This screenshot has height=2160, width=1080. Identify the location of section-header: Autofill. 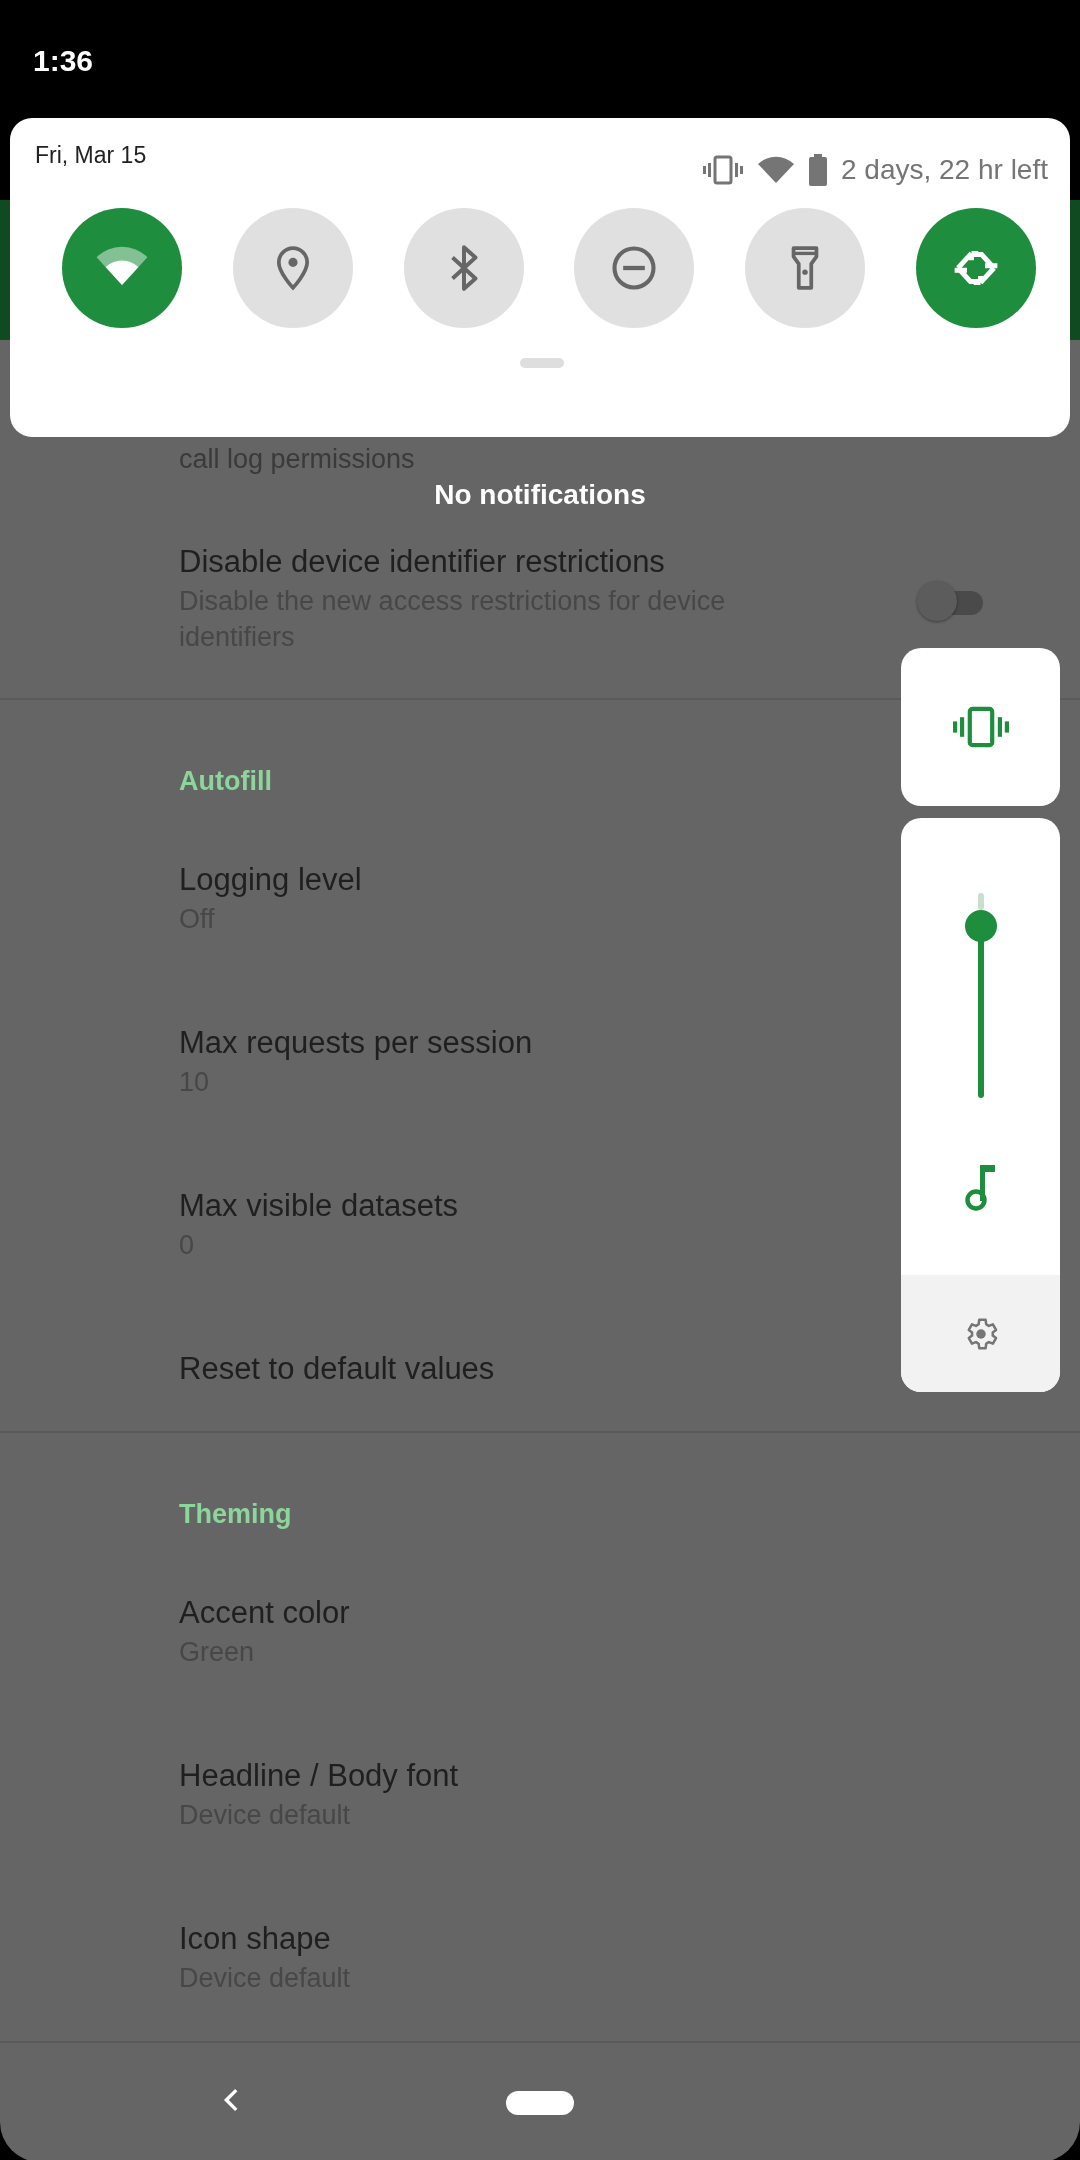
(225, 781).